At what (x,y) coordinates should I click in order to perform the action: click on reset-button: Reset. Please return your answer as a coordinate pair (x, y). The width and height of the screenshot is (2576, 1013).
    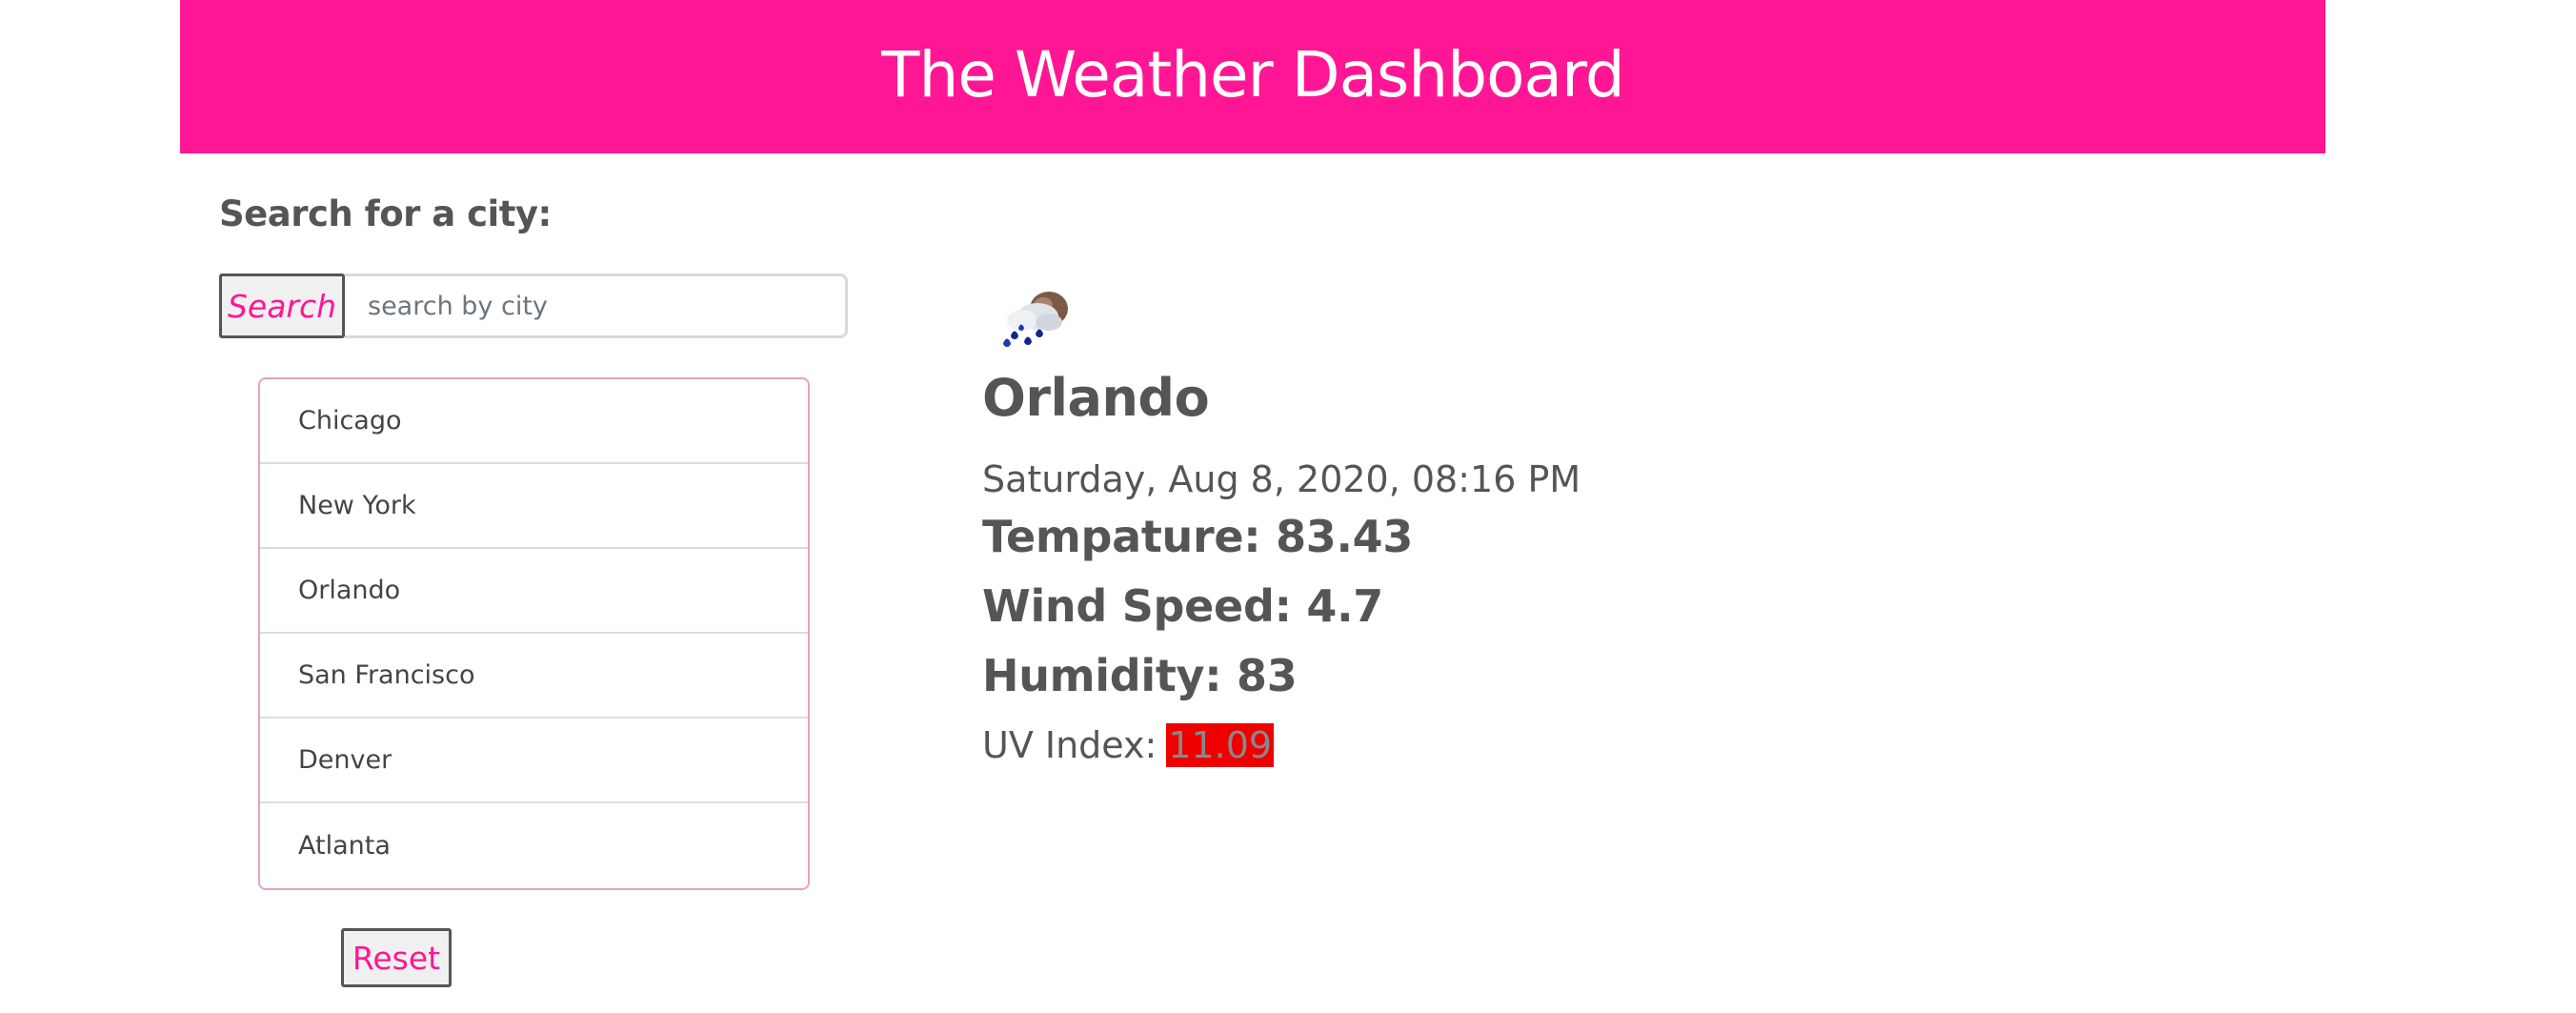
    Looking at the image, I should click on (396, 957).